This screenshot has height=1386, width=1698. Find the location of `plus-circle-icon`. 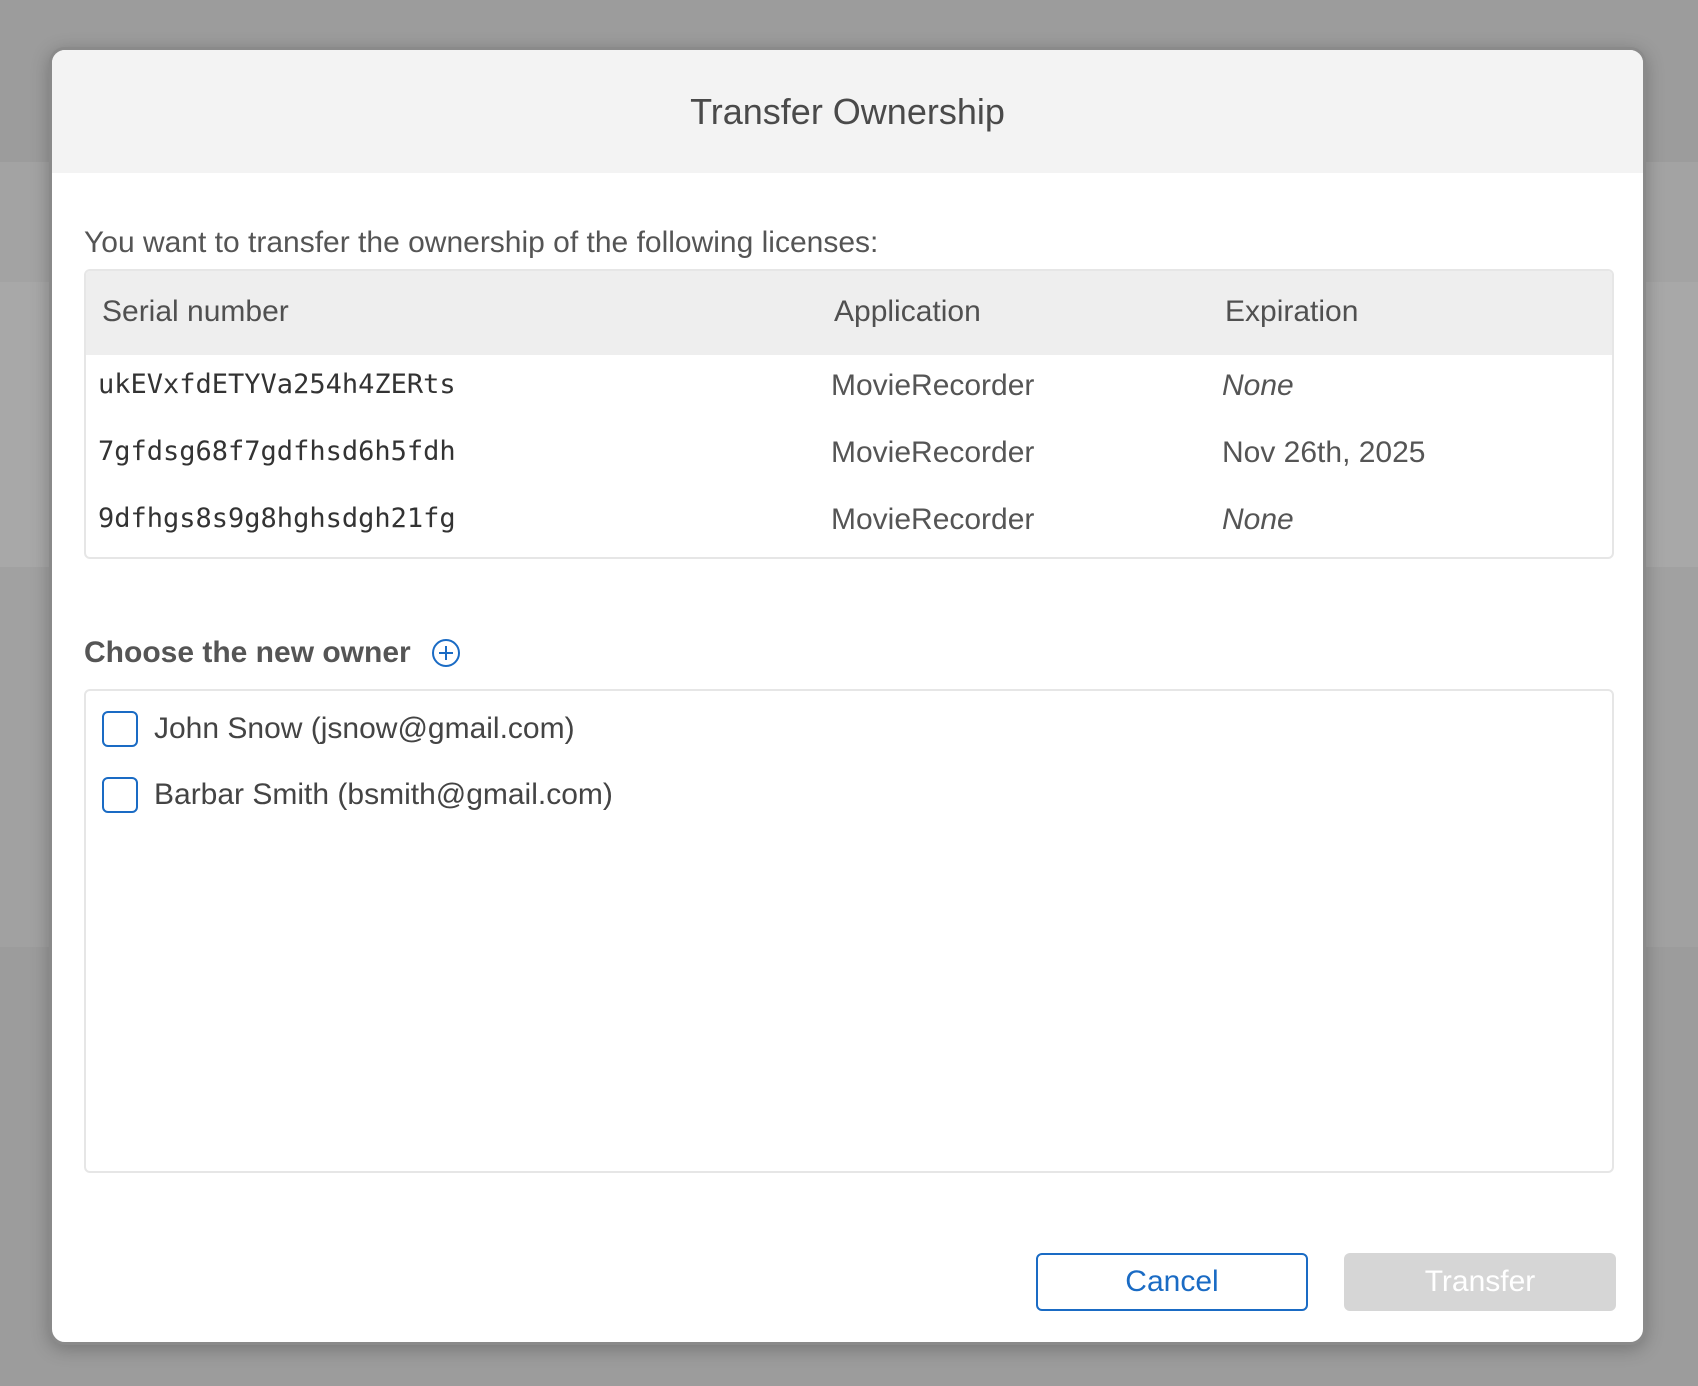

plus-circle-icon is located at coordinates (446, 653).